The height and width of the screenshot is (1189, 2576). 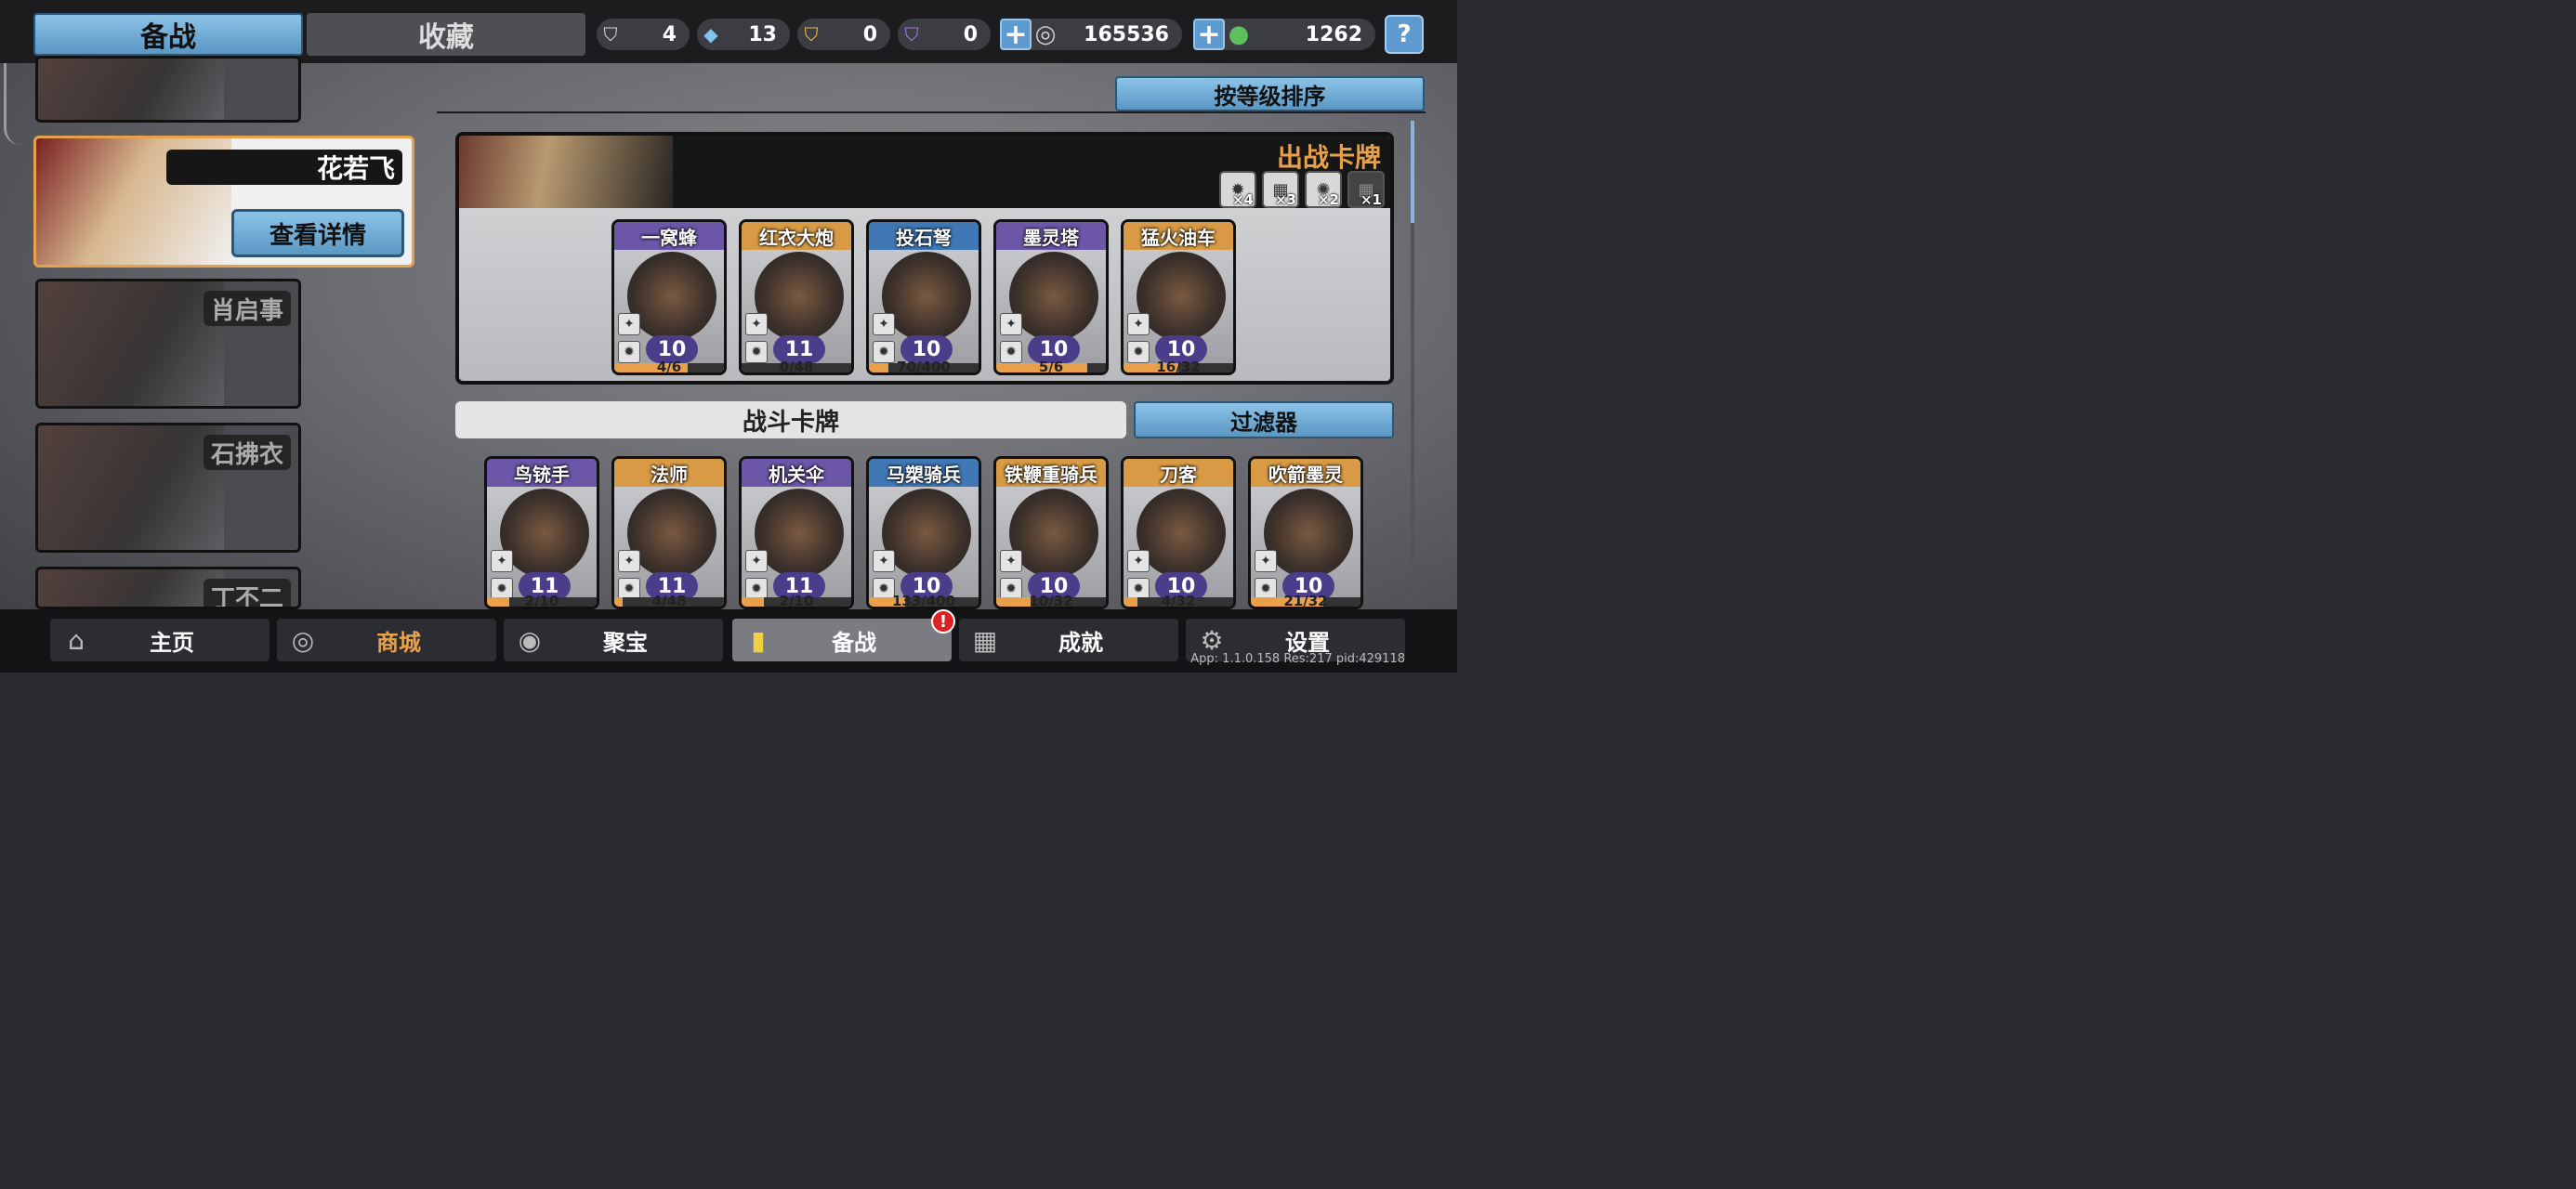 I want to click on resource-value: 165536, so click(x=1126, y=34).